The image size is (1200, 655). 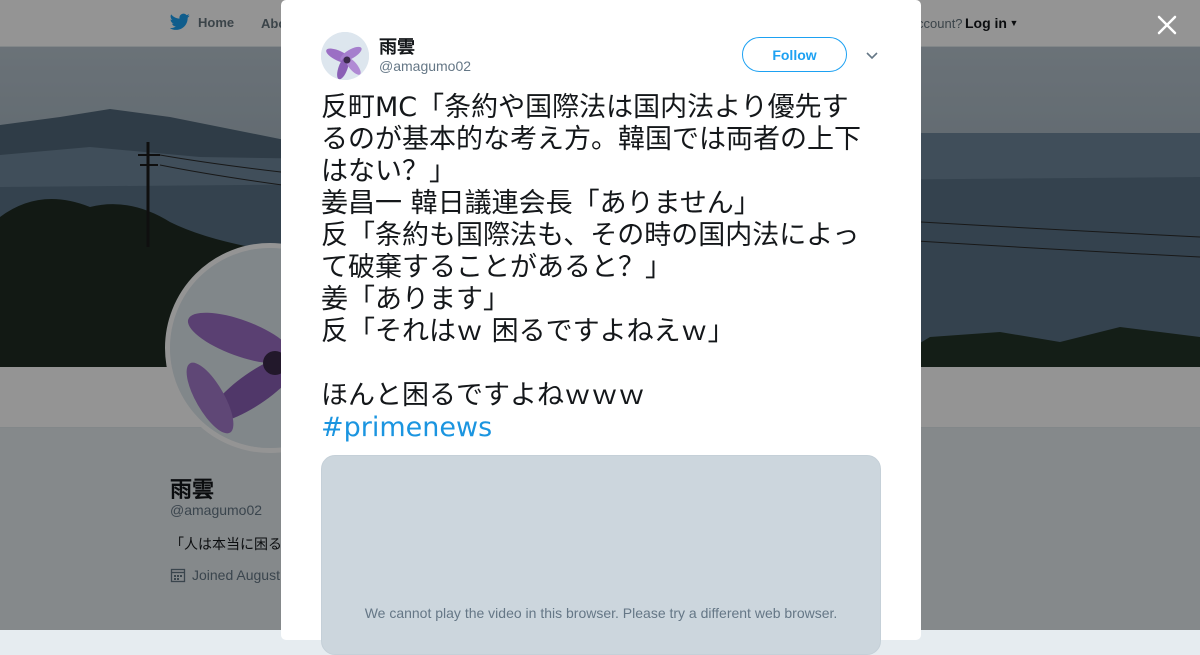 What do you see at coordinates (496, 267) in the screenshot?
I see `tweet-text-line: て破棄することがあると？」` at bounding box center [496, 267].